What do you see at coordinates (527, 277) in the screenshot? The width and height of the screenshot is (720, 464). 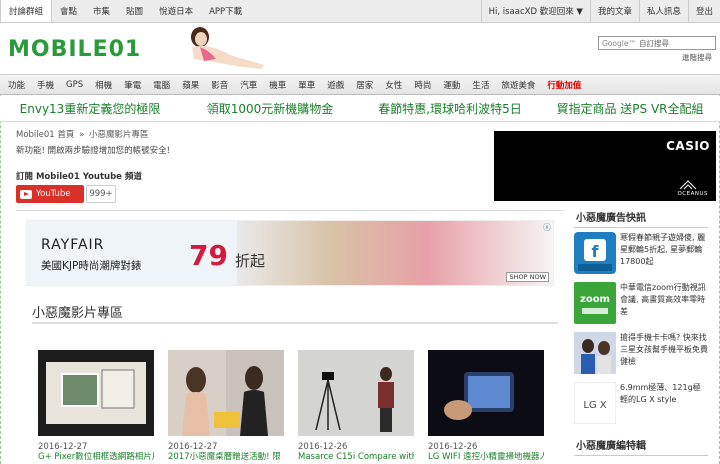 I see `banner-shop-now: SHOP NOW` at bounding box center [527, 277].